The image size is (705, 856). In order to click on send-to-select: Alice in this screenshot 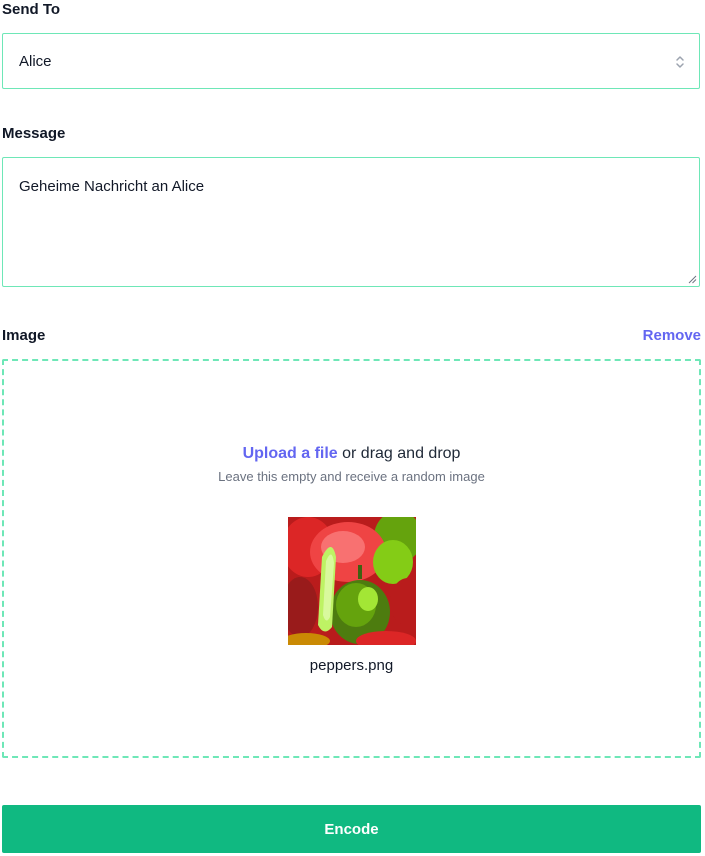, I will do `click(351, 61)`.